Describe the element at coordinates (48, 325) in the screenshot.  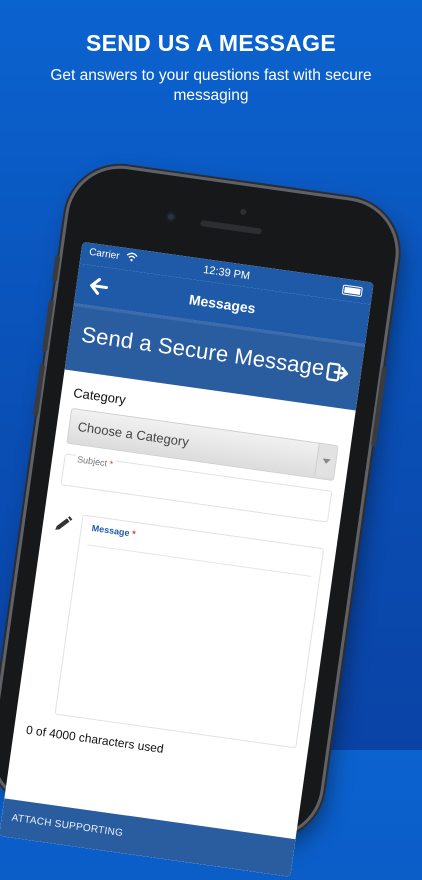
I see `volume-up-button` at that location.